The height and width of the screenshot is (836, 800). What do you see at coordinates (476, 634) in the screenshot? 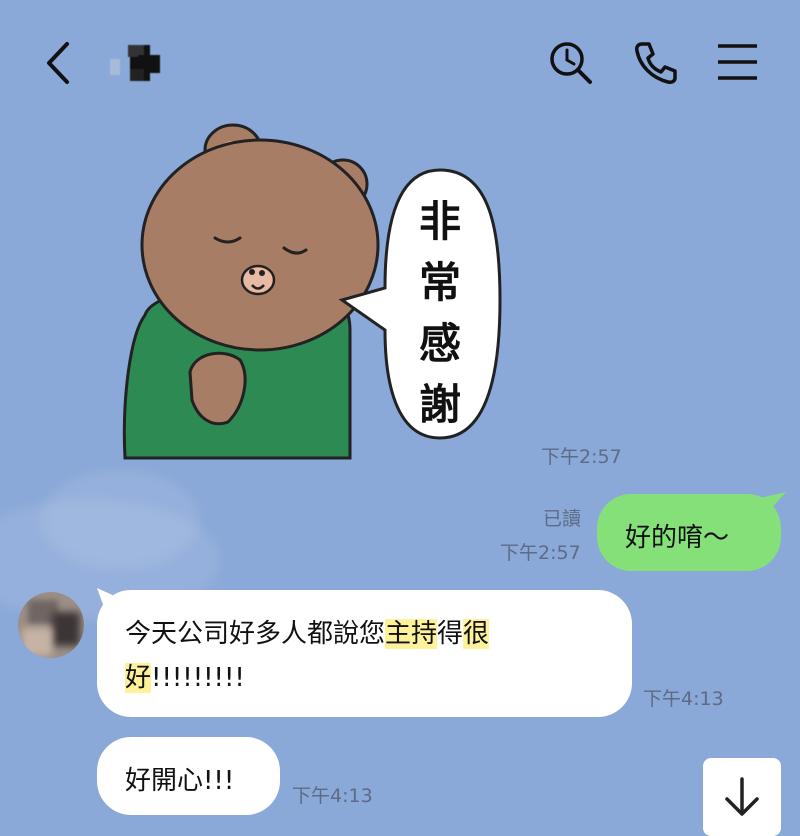
I see `highlighted-text: 很` at bounding box center [476, 634].